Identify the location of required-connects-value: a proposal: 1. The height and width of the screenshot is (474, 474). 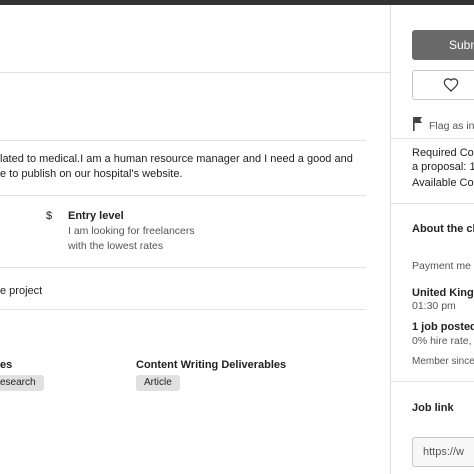
(443, 167).